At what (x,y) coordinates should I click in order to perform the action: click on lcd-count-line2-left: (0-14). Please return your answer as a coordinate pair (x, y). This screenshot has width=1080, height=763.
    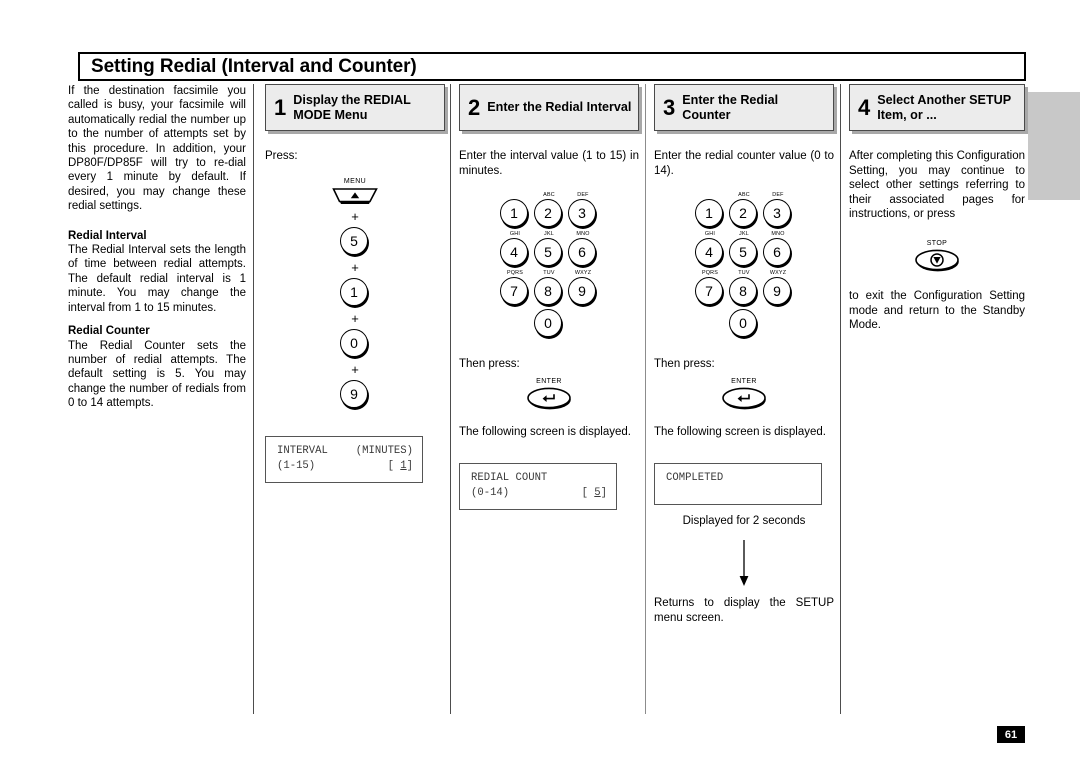
    Looking at the image, I should click on (490, 493).